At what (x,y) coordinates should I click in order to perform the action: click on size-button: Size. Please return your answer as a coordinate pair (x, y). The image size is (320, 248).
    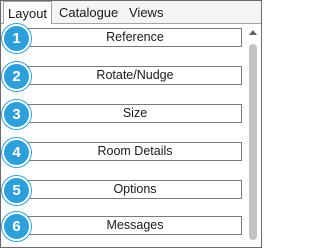
    Looking at the image, I should click on (135, 113).